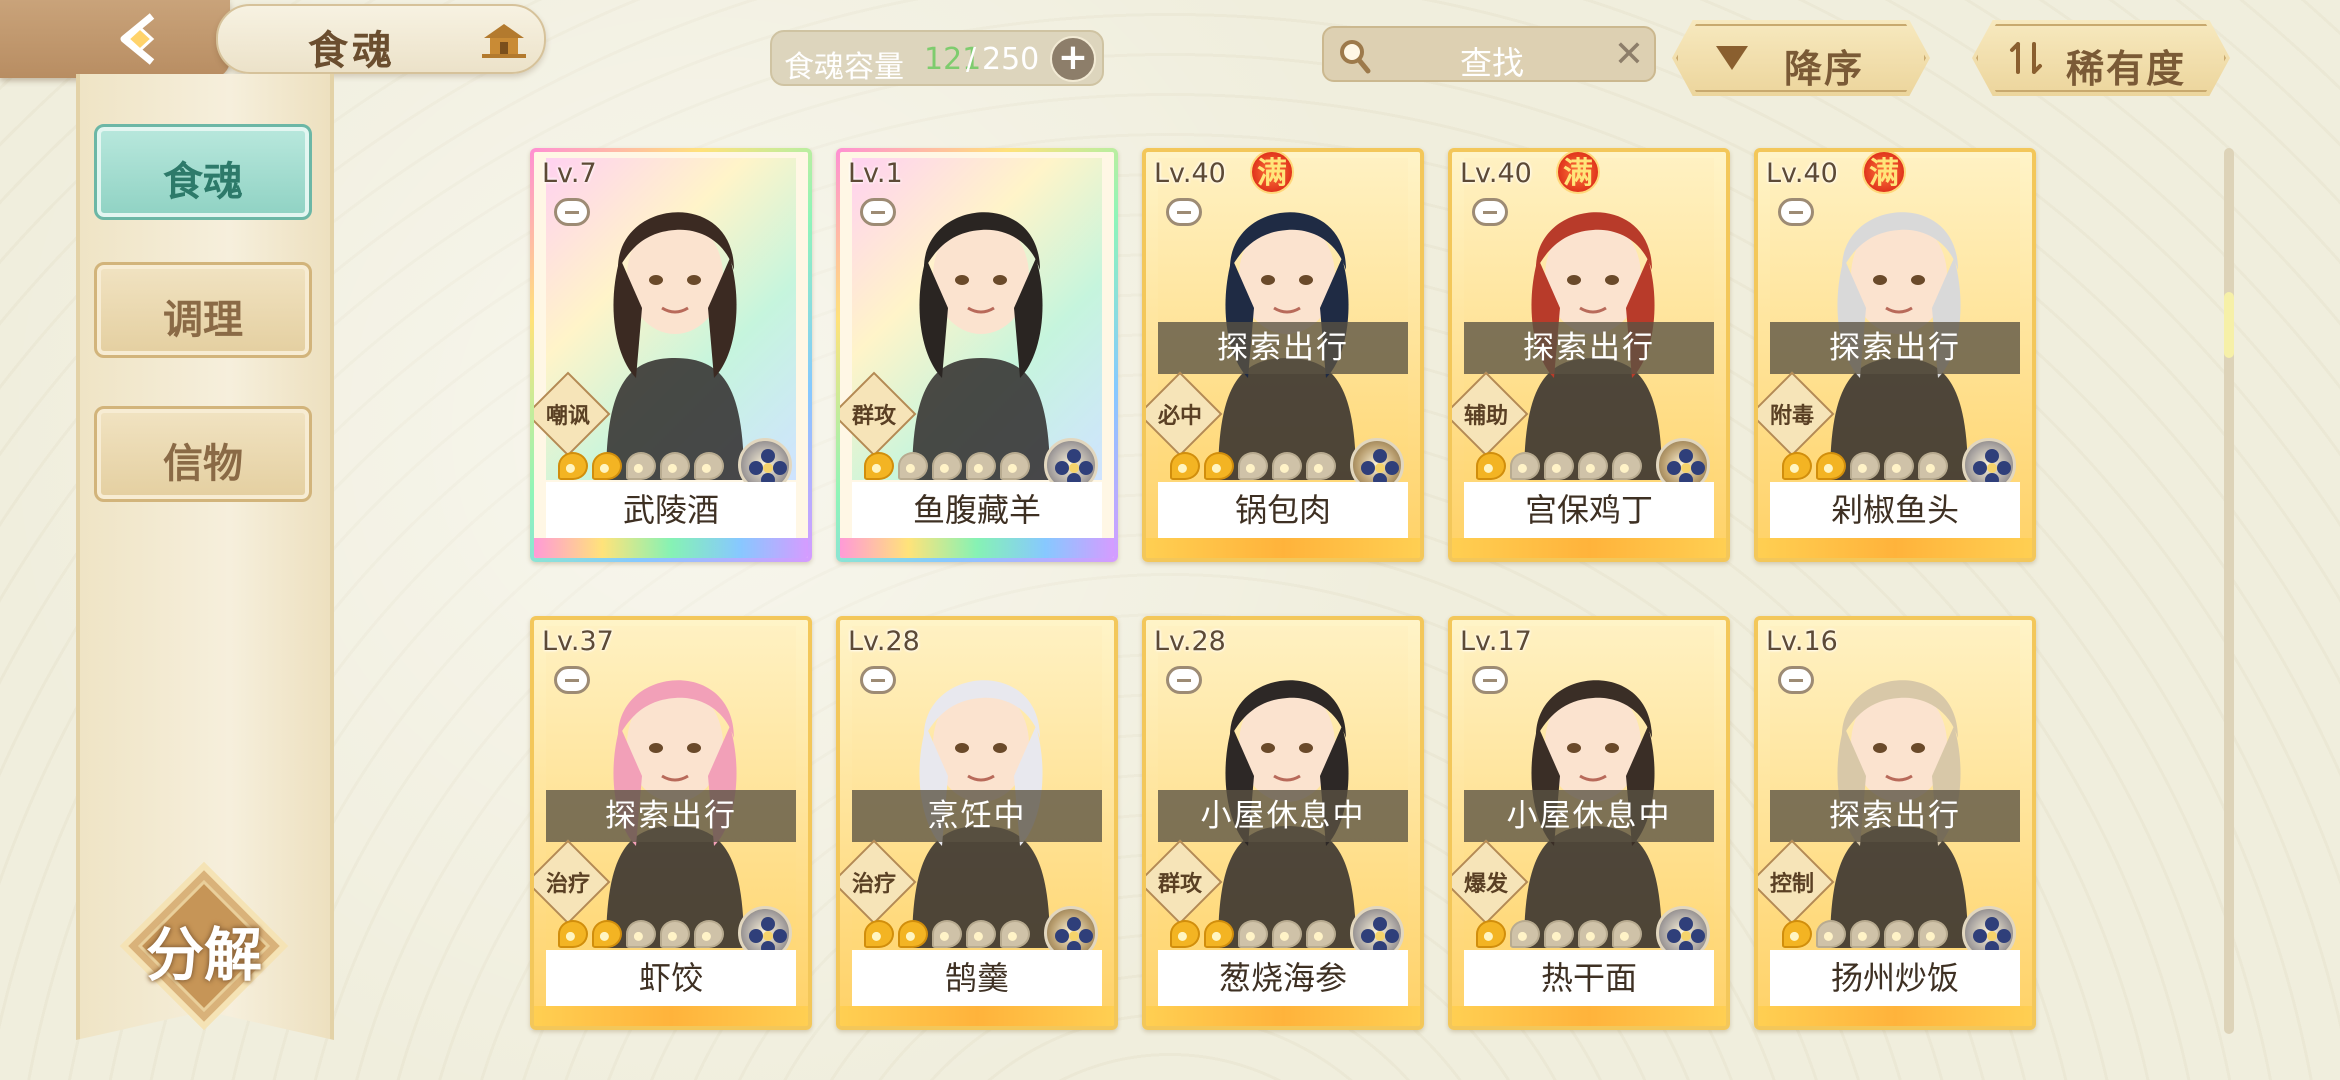  What do you see at coordinates (143, 39) in the screenshot?
I see `back-arrow-icon` at bounding box center [143, 39].